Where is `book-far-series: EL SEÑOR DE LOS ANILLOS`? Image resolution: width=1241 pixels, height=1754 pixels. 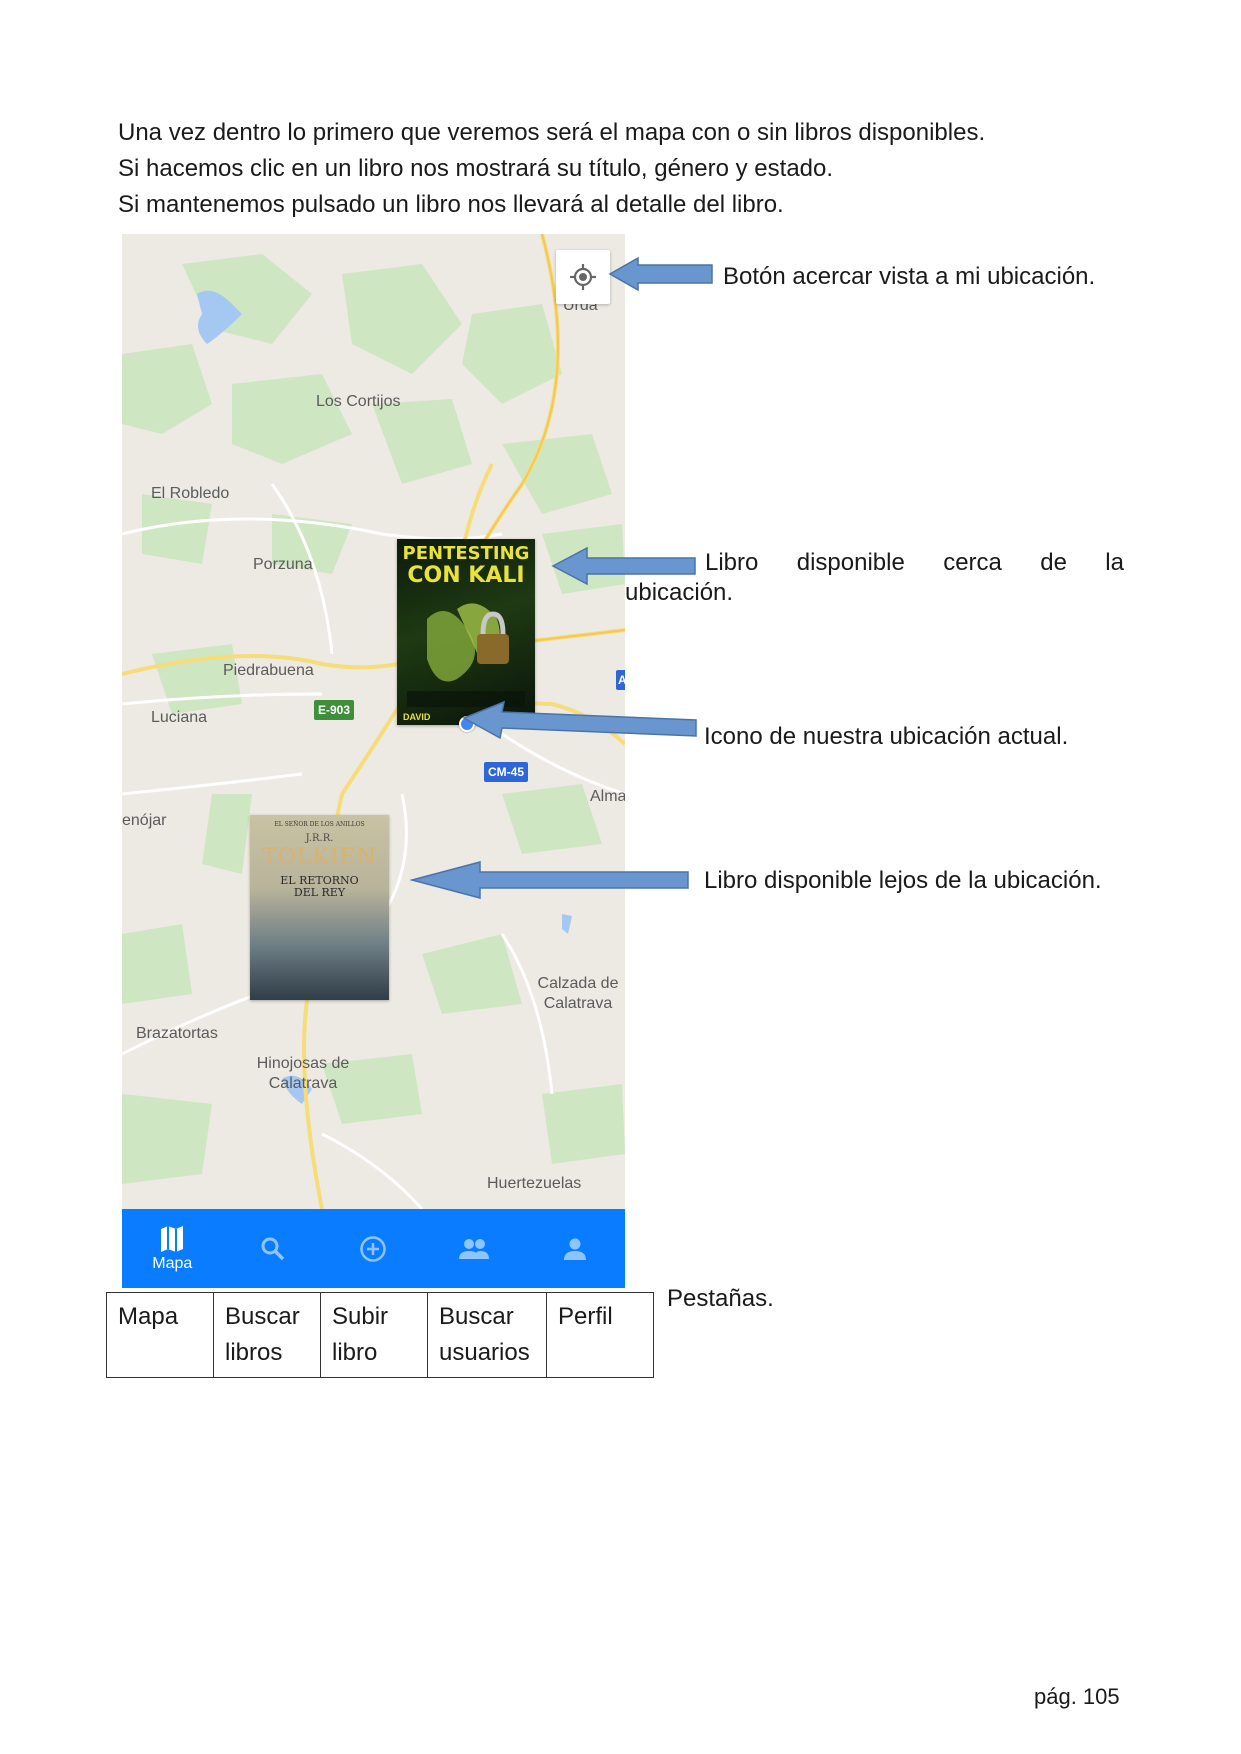
book-far-series: EL SEÑOR DE LOS ANILLOS is located at coordinates (319, 824).